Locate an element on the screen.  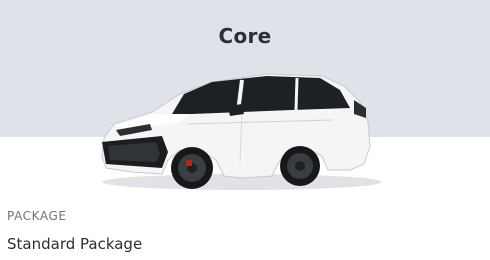
package-value: Standard Package is located at coordinates (75, 244).